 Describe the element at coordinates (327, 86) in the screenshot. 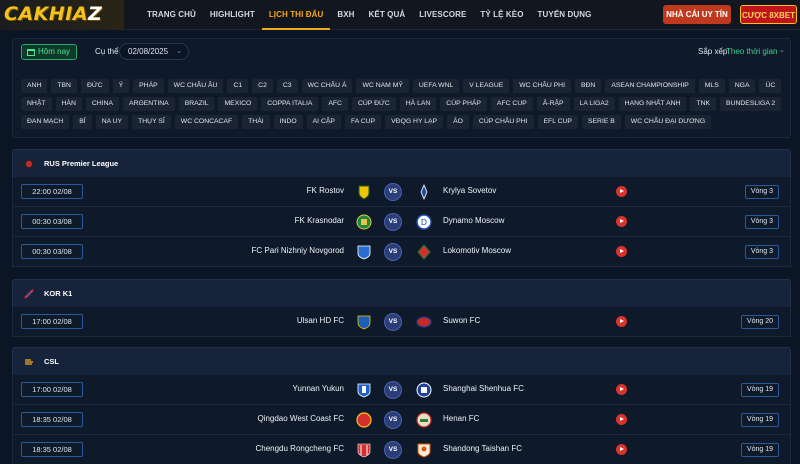

I see `league-chip: WC CHÂU Á` at that location.